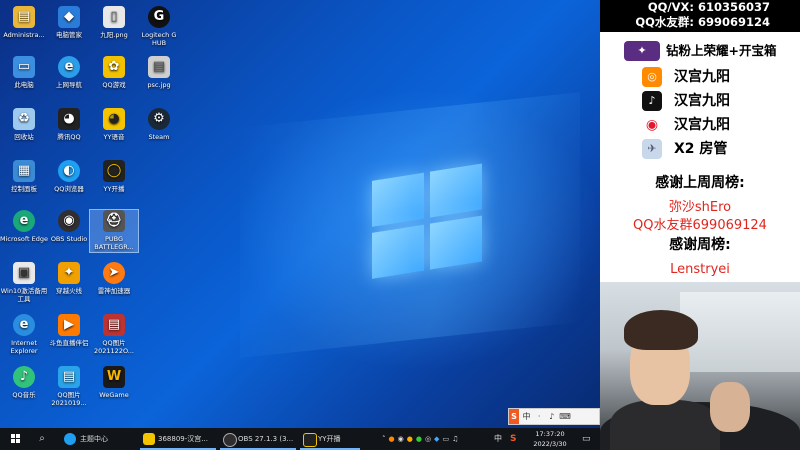 The image size is (800, 450). Describe the element at coordinates (661, 330) in the screenshot. I see `person-hair` at that location.